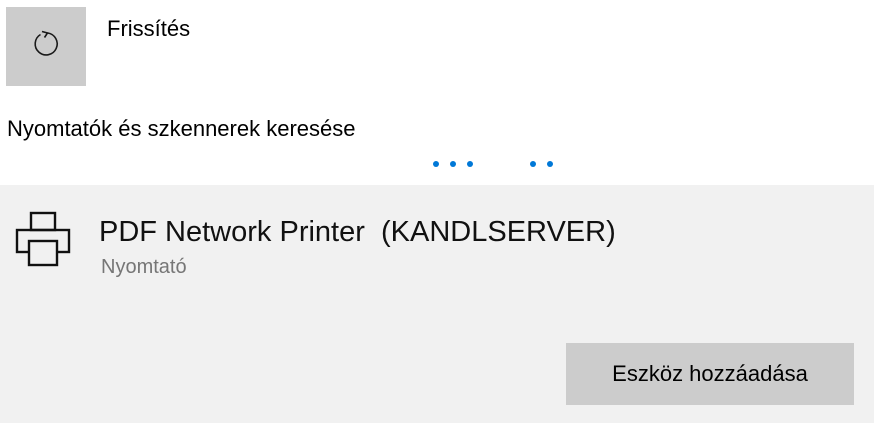 The image size is (874, 423). I want to click on refresh-button, so click(46, 46).